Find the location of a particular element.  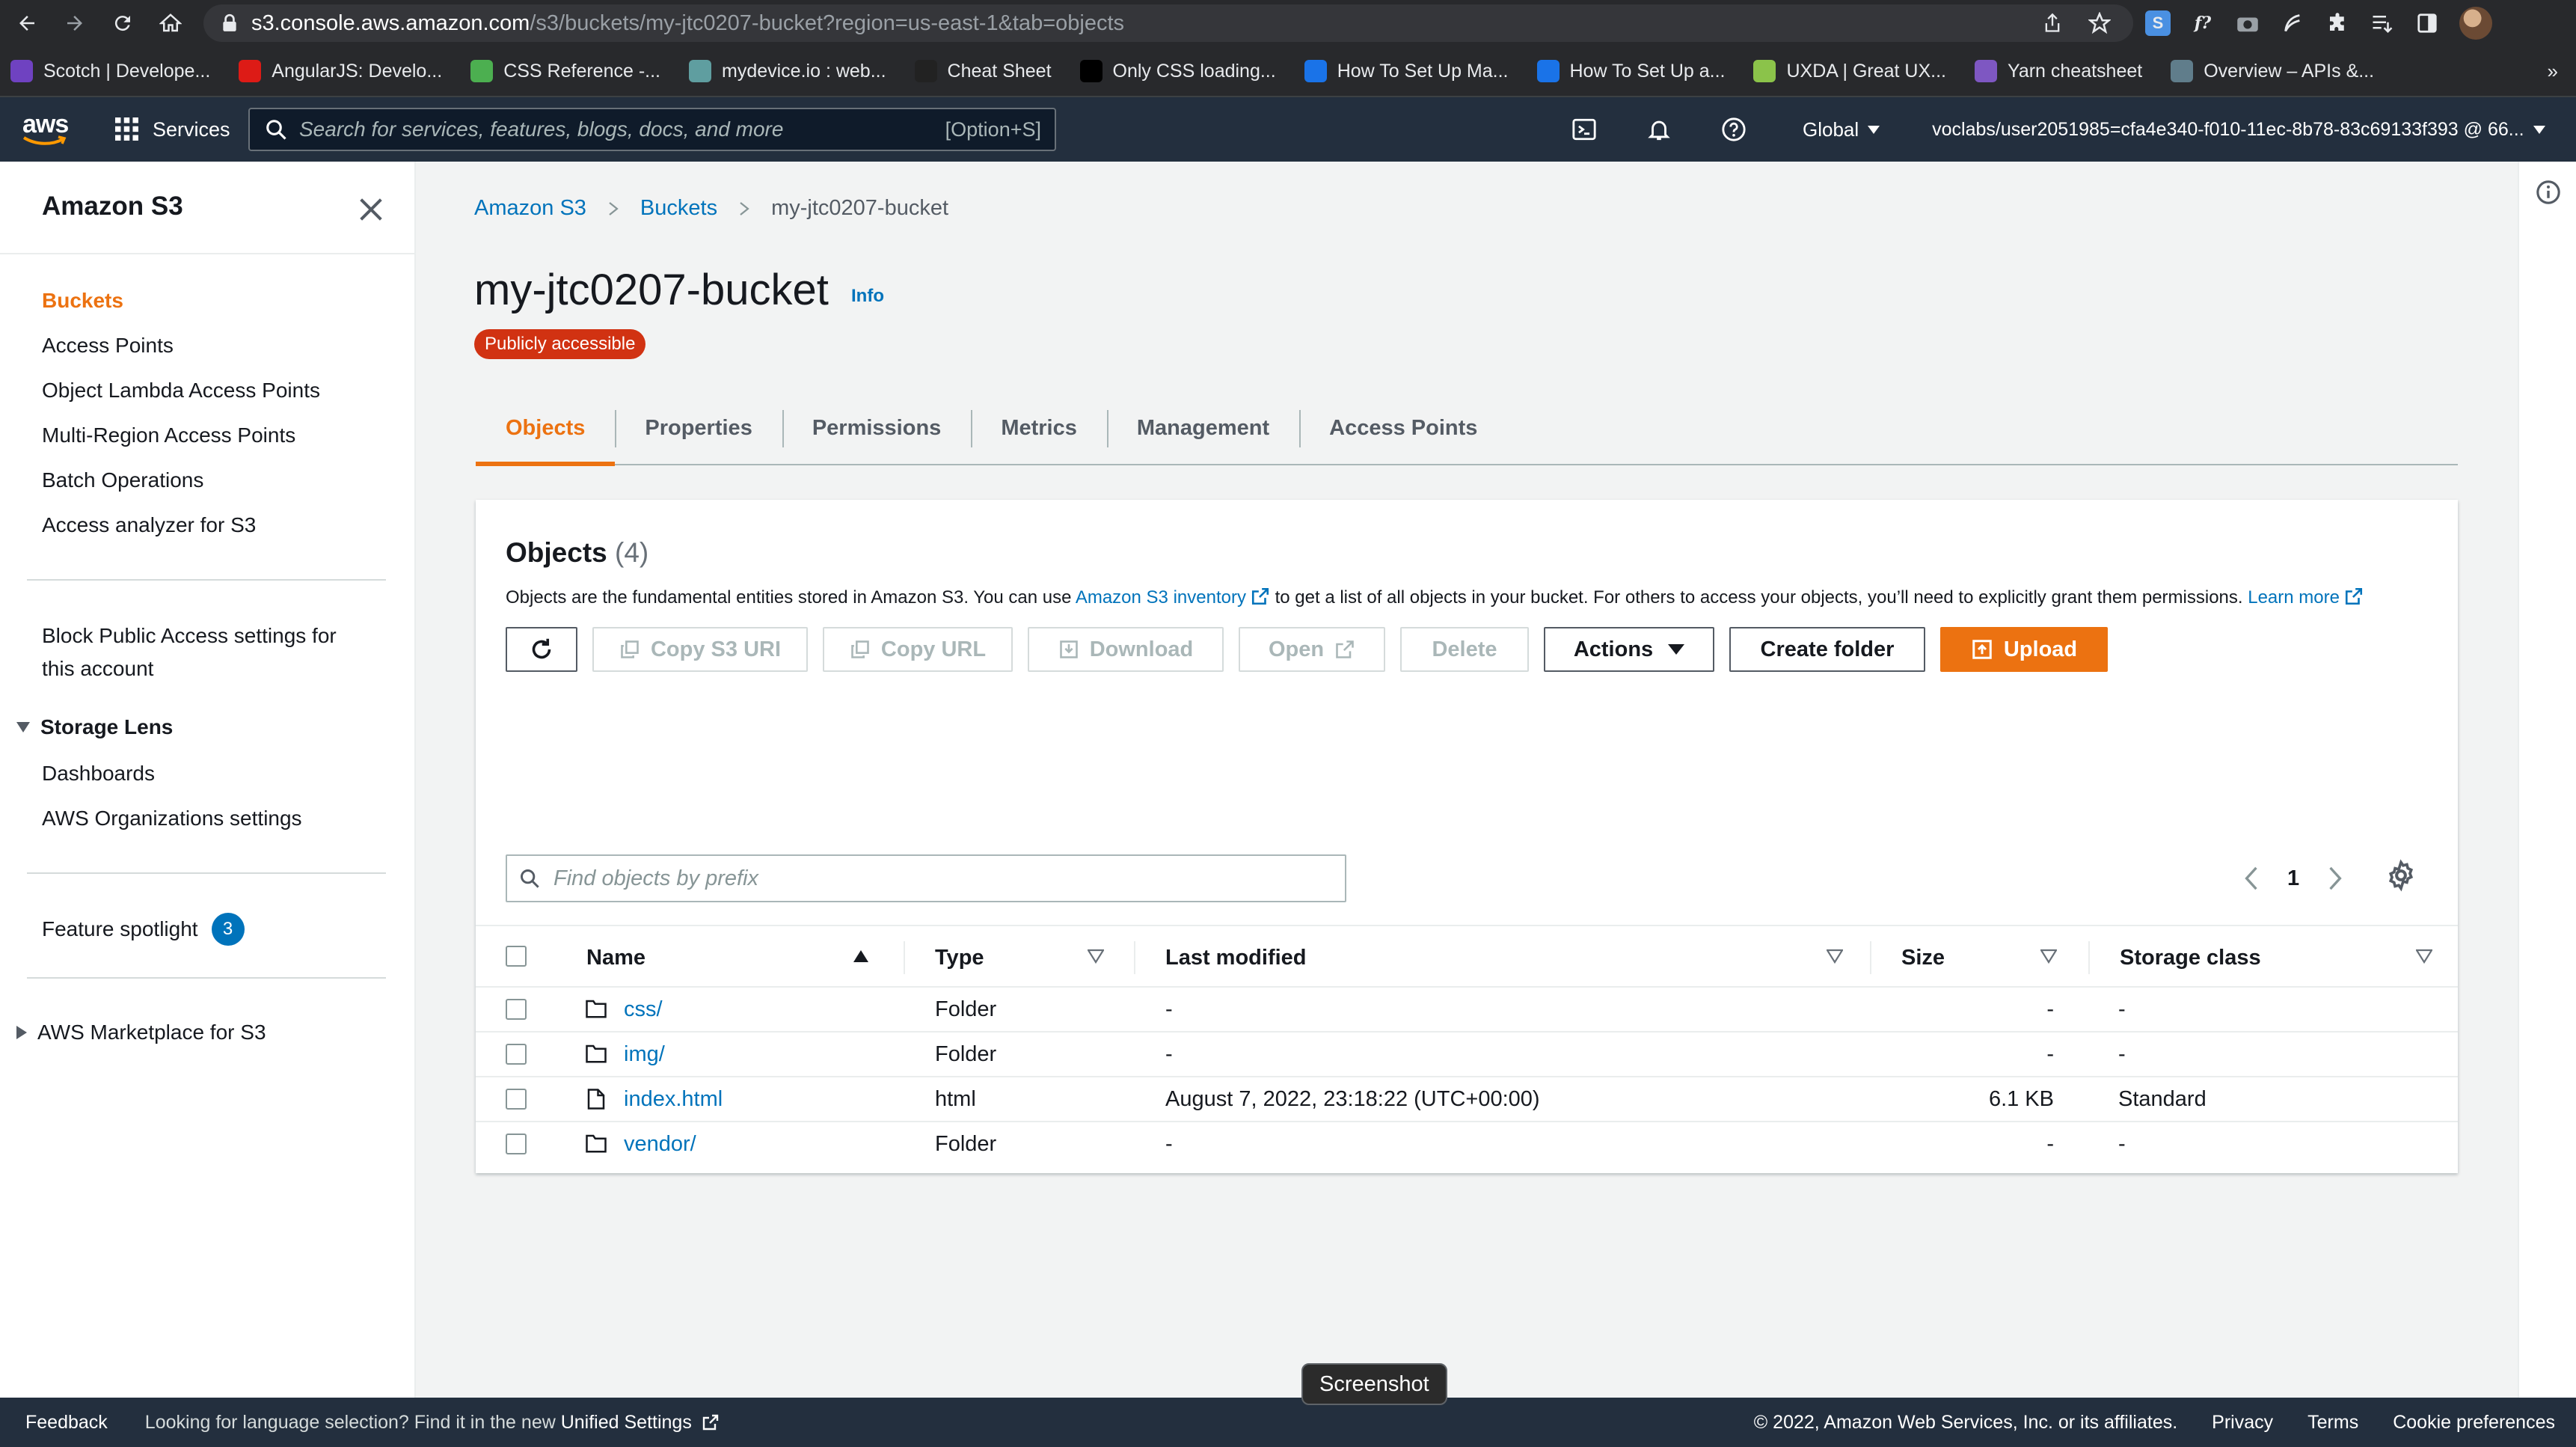

sidebar-item-access-analyzer: Access analyzer for S3 is located at coordinates (149, 525).